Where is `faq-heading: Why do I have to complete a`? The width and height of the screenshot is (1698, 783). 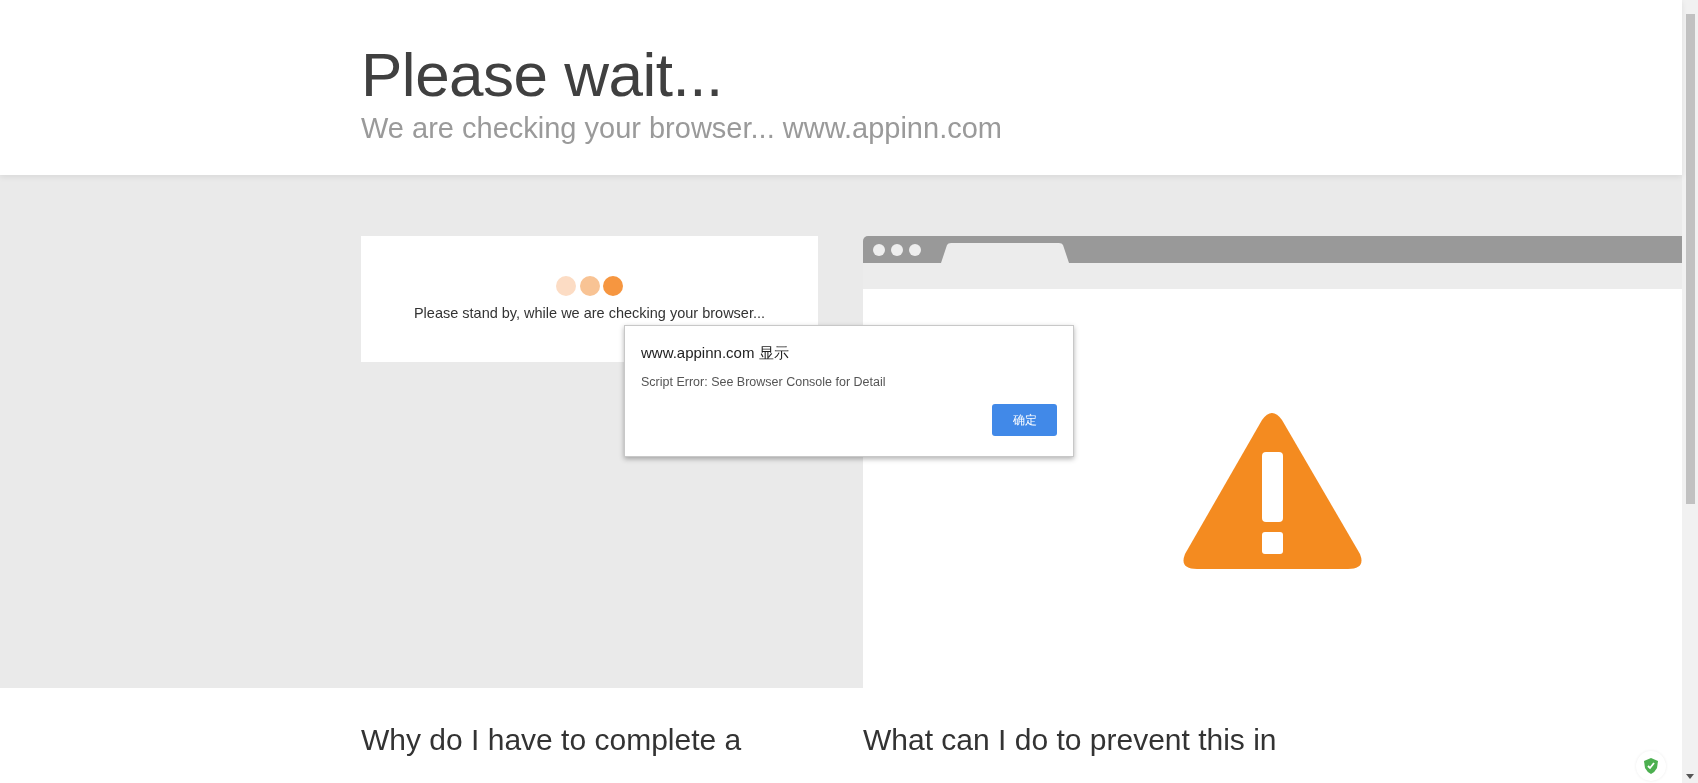
faq-heading: Why do I have to complete a is located at coordinates (552, 740).